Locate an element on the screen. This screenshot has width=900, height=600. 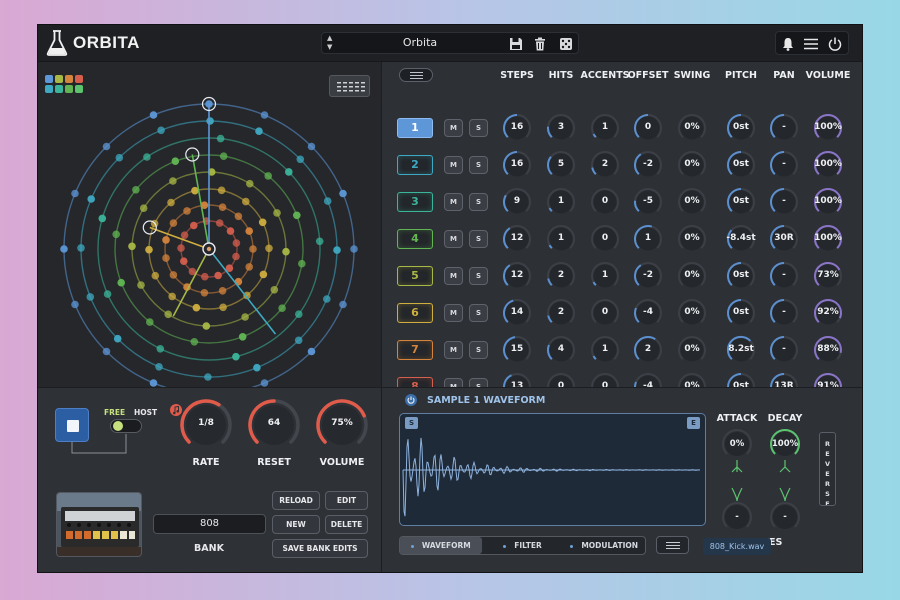
power-icon is located at coordinates (835, 44).